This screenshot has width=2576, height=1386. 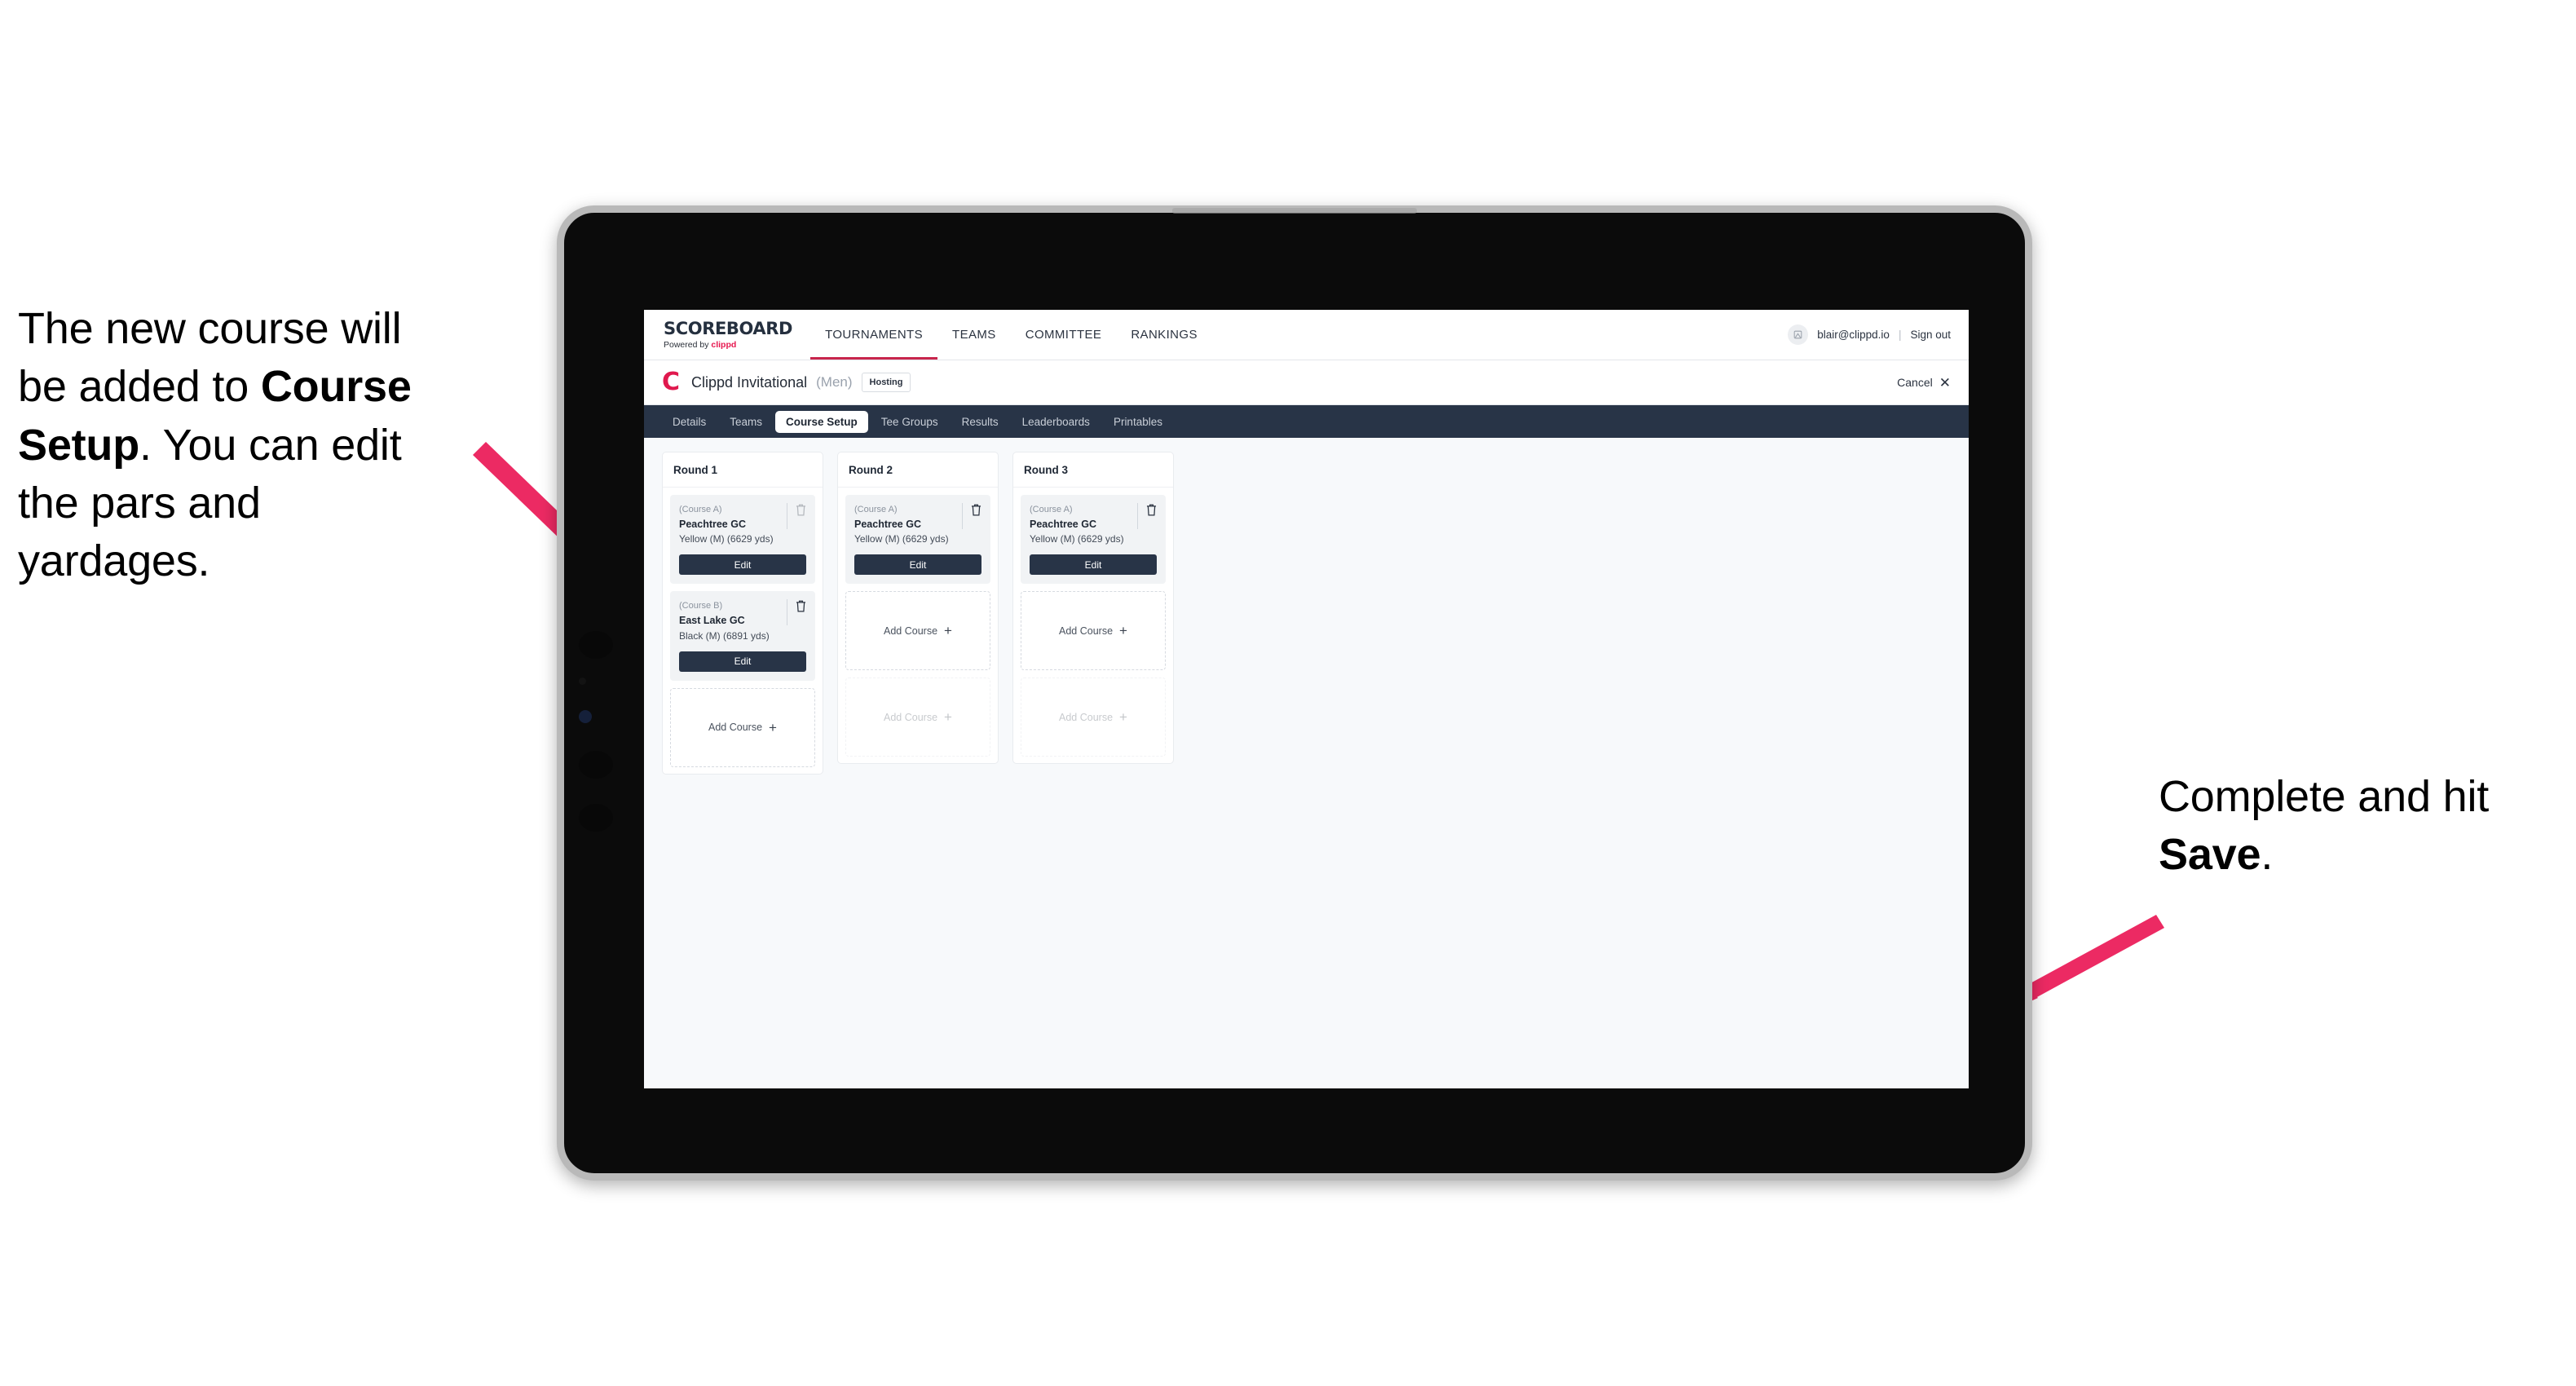 What do you see at coordinates (585, 716) in the screenshot?
I see `tablet-indicator-dot` at bounding box center [585, 716].